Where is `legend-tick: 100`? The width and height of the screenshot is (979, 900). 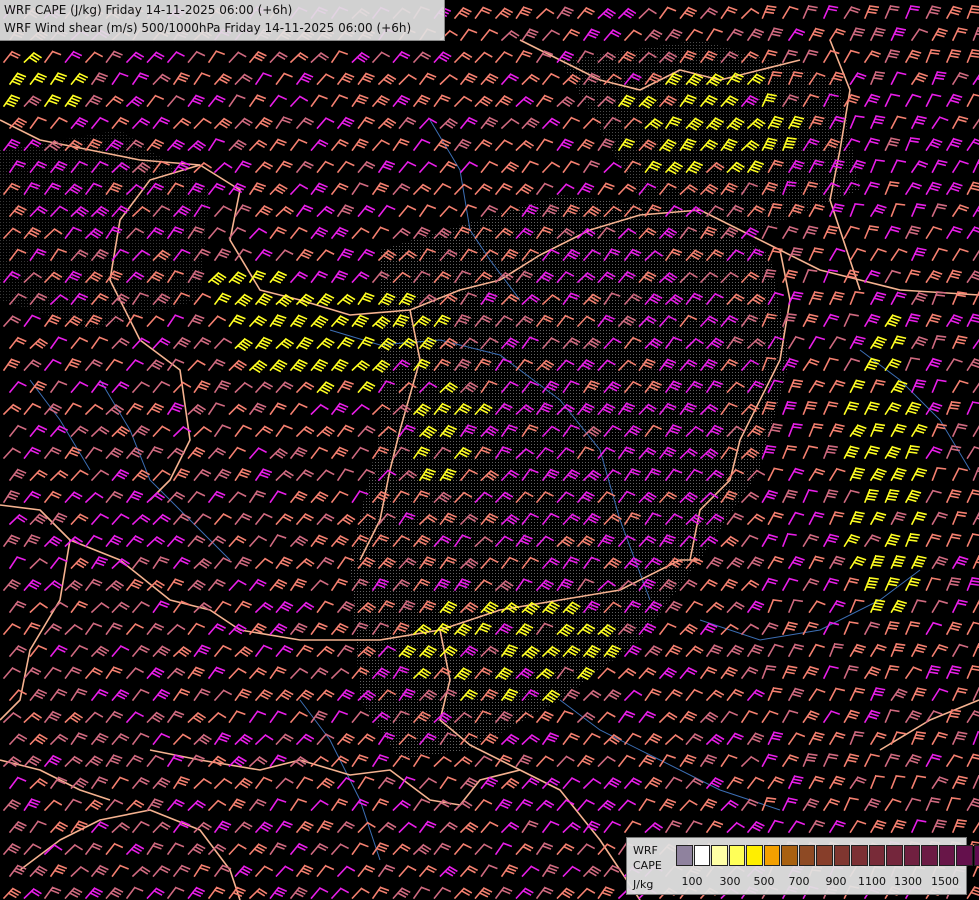 legend-tick: 100 is located at coordinates (692, 881).